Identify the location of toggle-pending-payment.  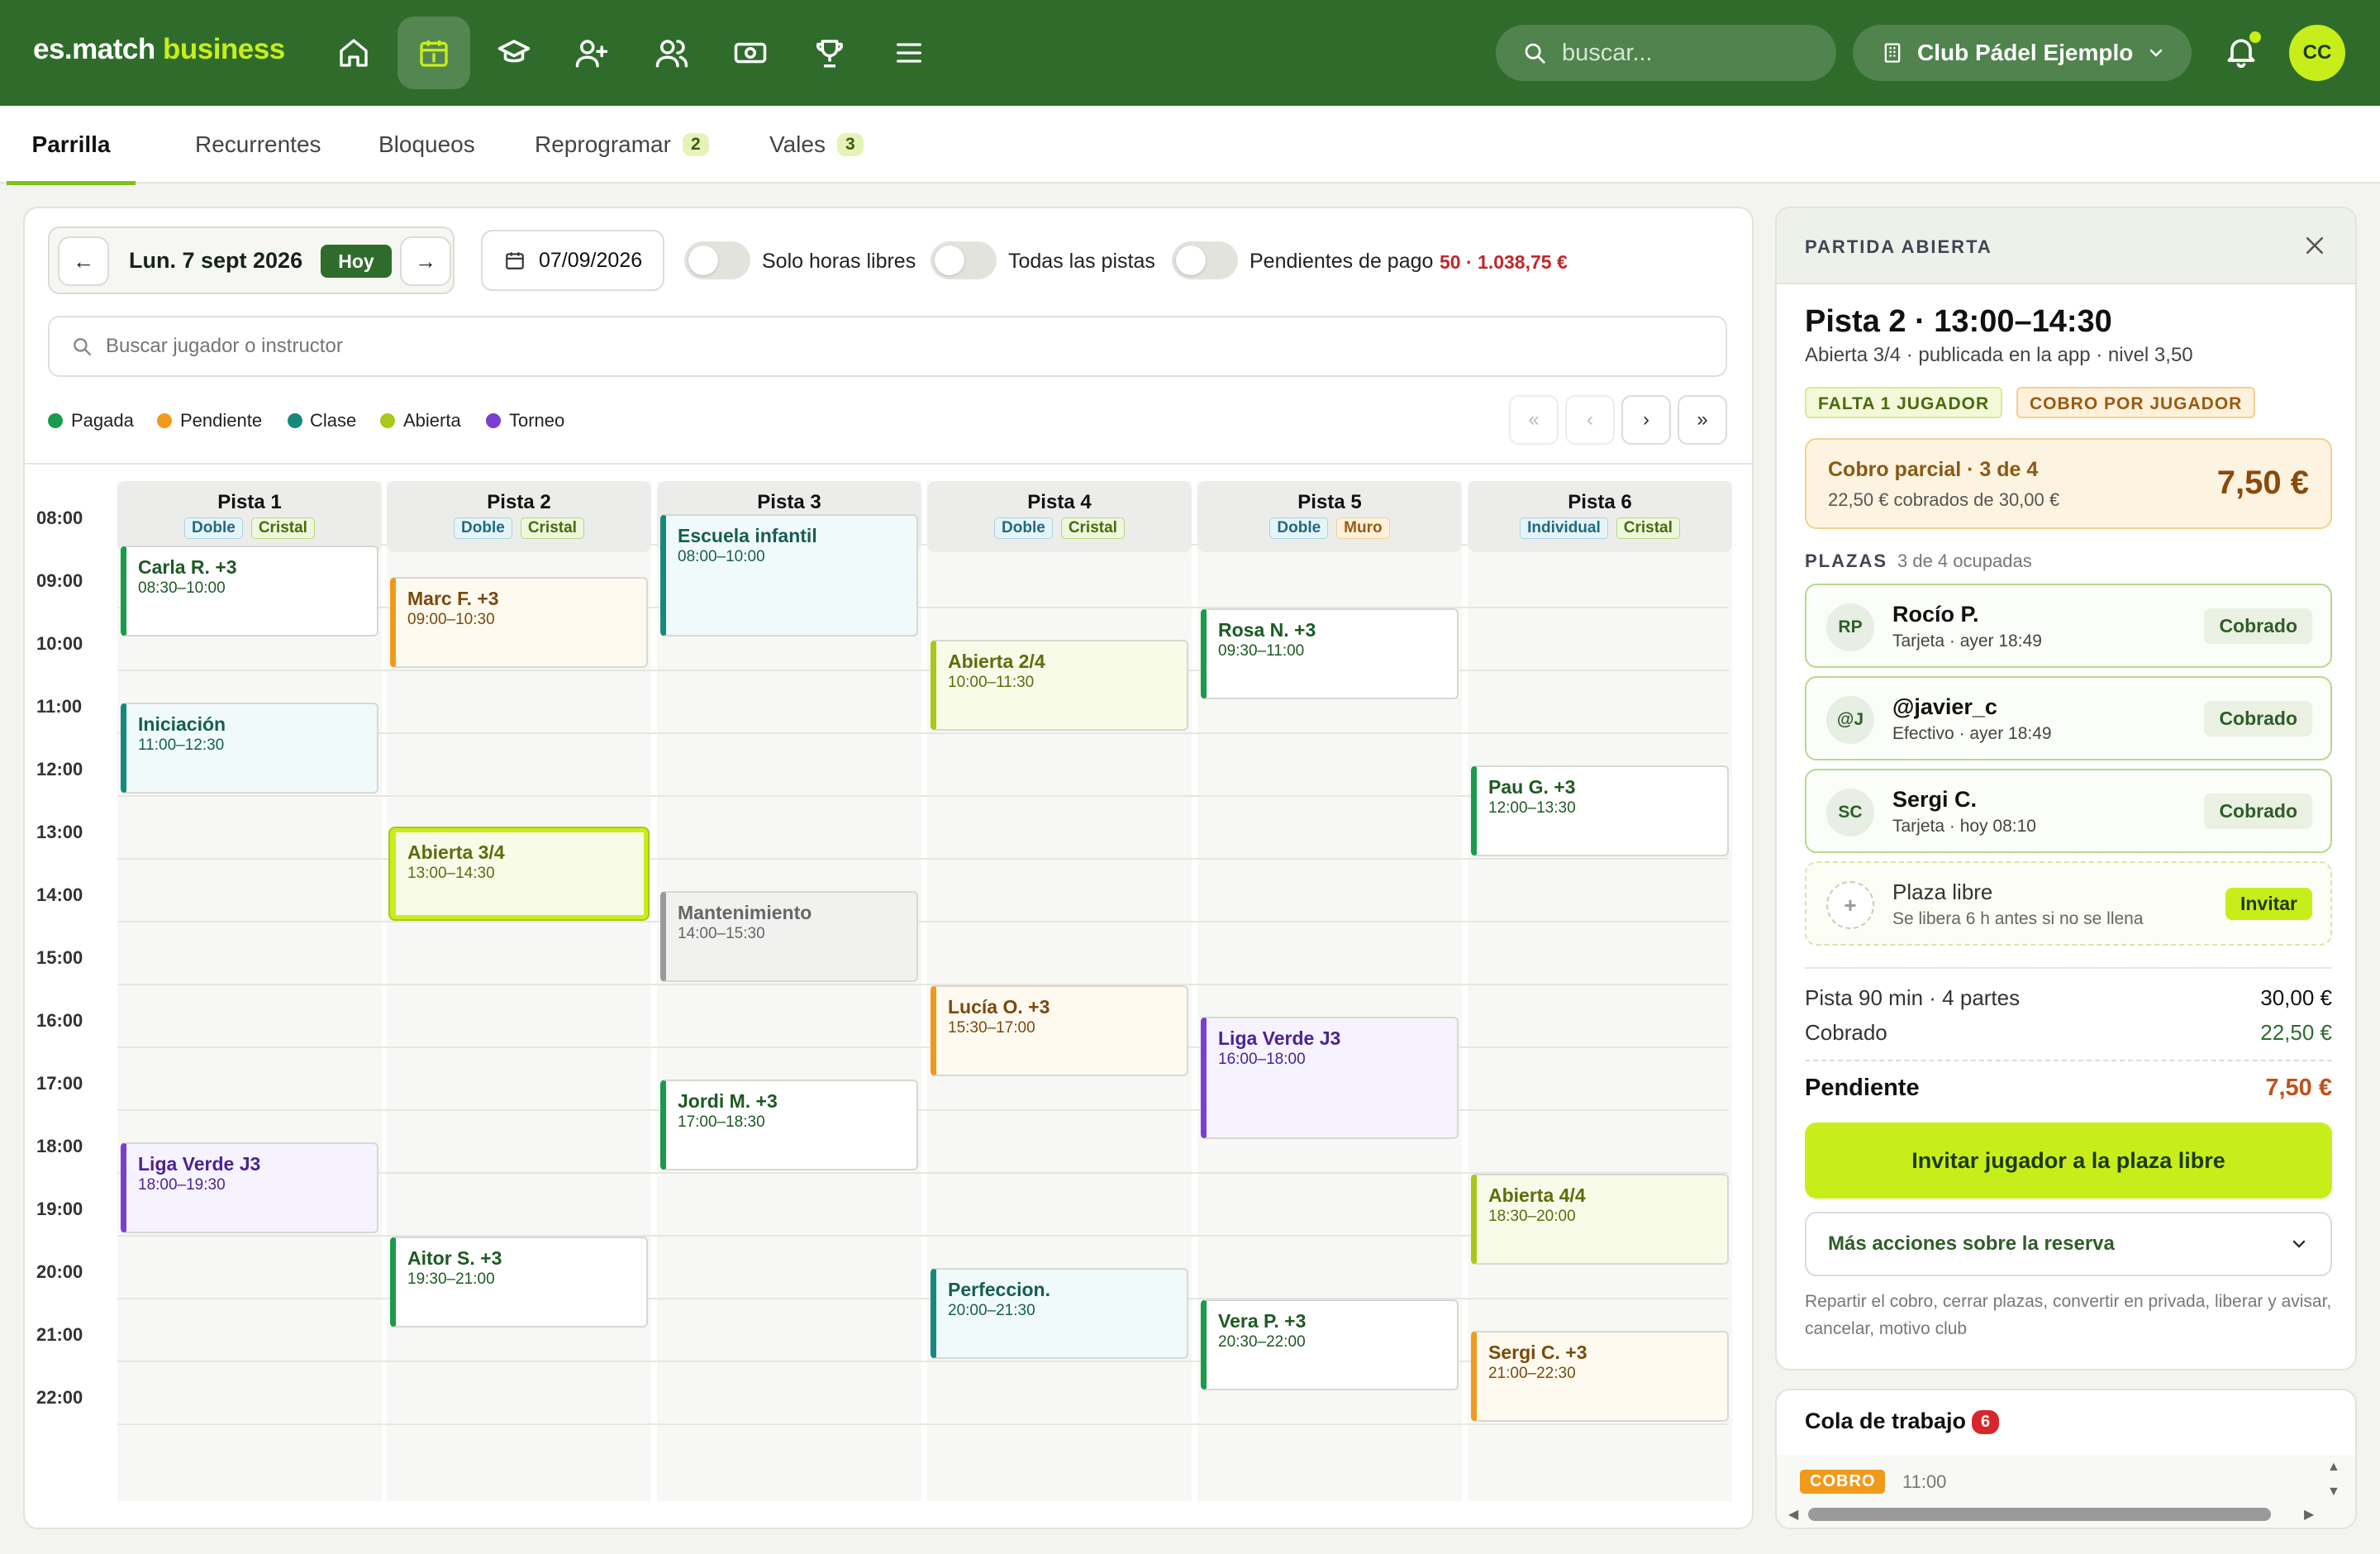
(1205, 260).